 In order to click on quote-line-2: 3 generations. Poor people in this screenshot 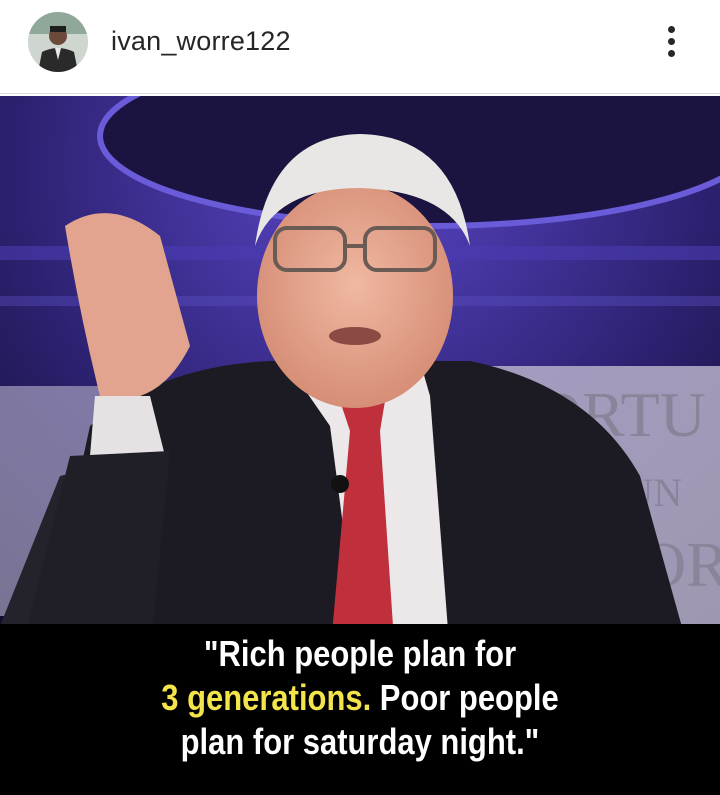, I will do `click(359, 698)`.